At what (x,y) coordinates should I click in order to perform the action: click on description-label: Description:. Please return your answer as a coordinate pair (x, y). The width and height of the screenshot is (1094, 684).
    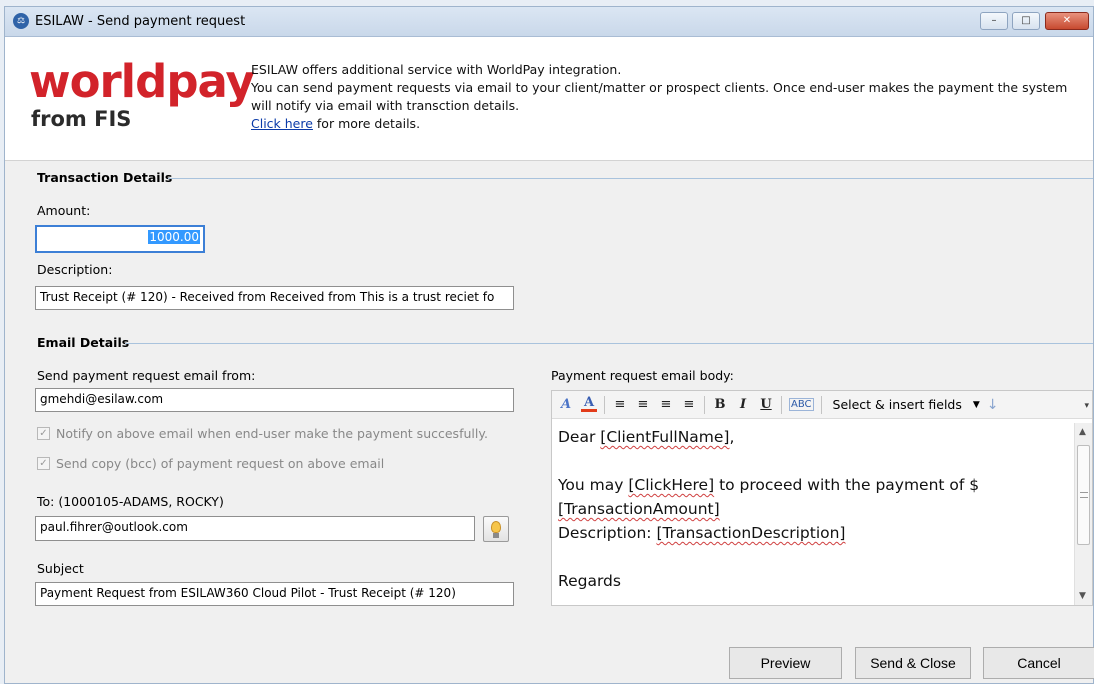
    Looking at the image, I should click on (75, 269).